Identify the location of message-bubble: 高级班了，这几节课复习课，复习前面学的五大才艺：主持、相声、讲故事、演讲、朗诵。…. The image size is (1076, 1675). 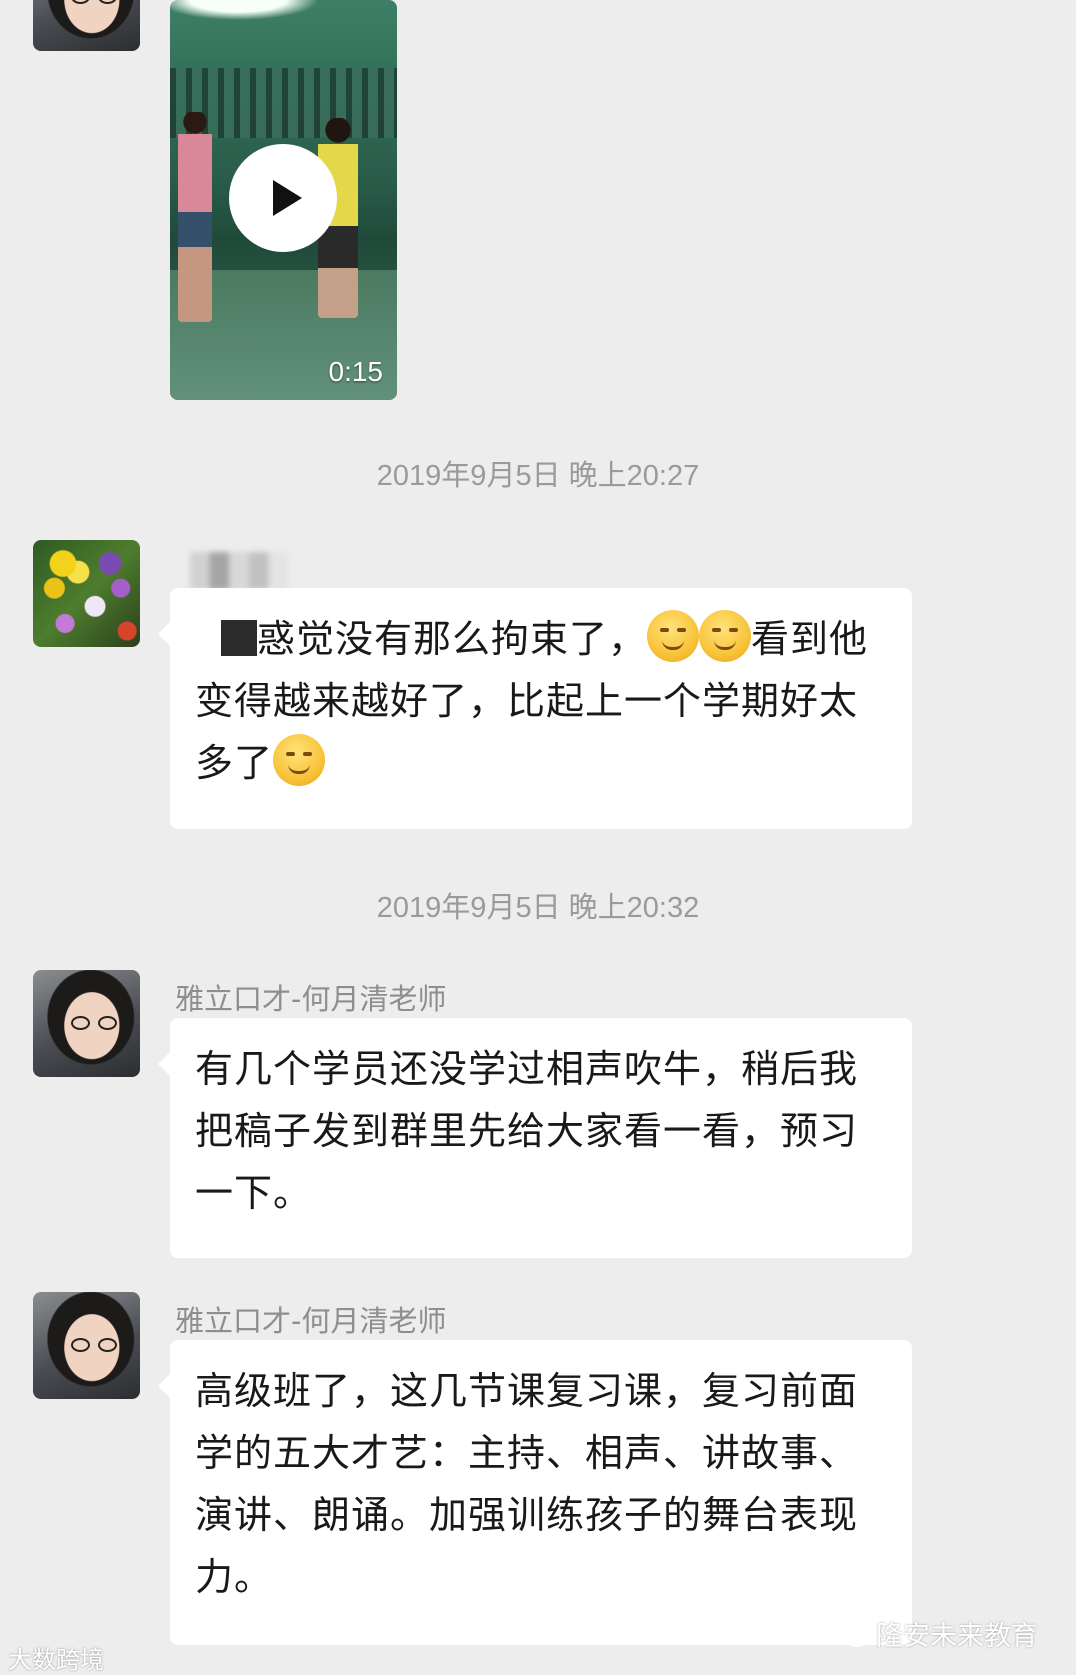
(535, 1492).